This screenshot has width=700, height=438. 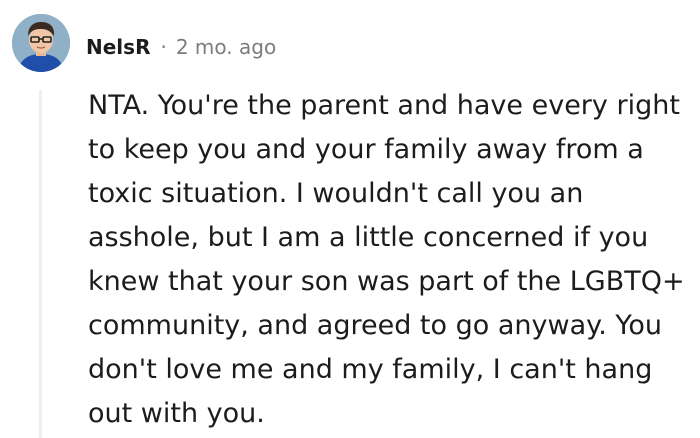 I want to click on username-link: NelsR, so click(x=118, y=47).